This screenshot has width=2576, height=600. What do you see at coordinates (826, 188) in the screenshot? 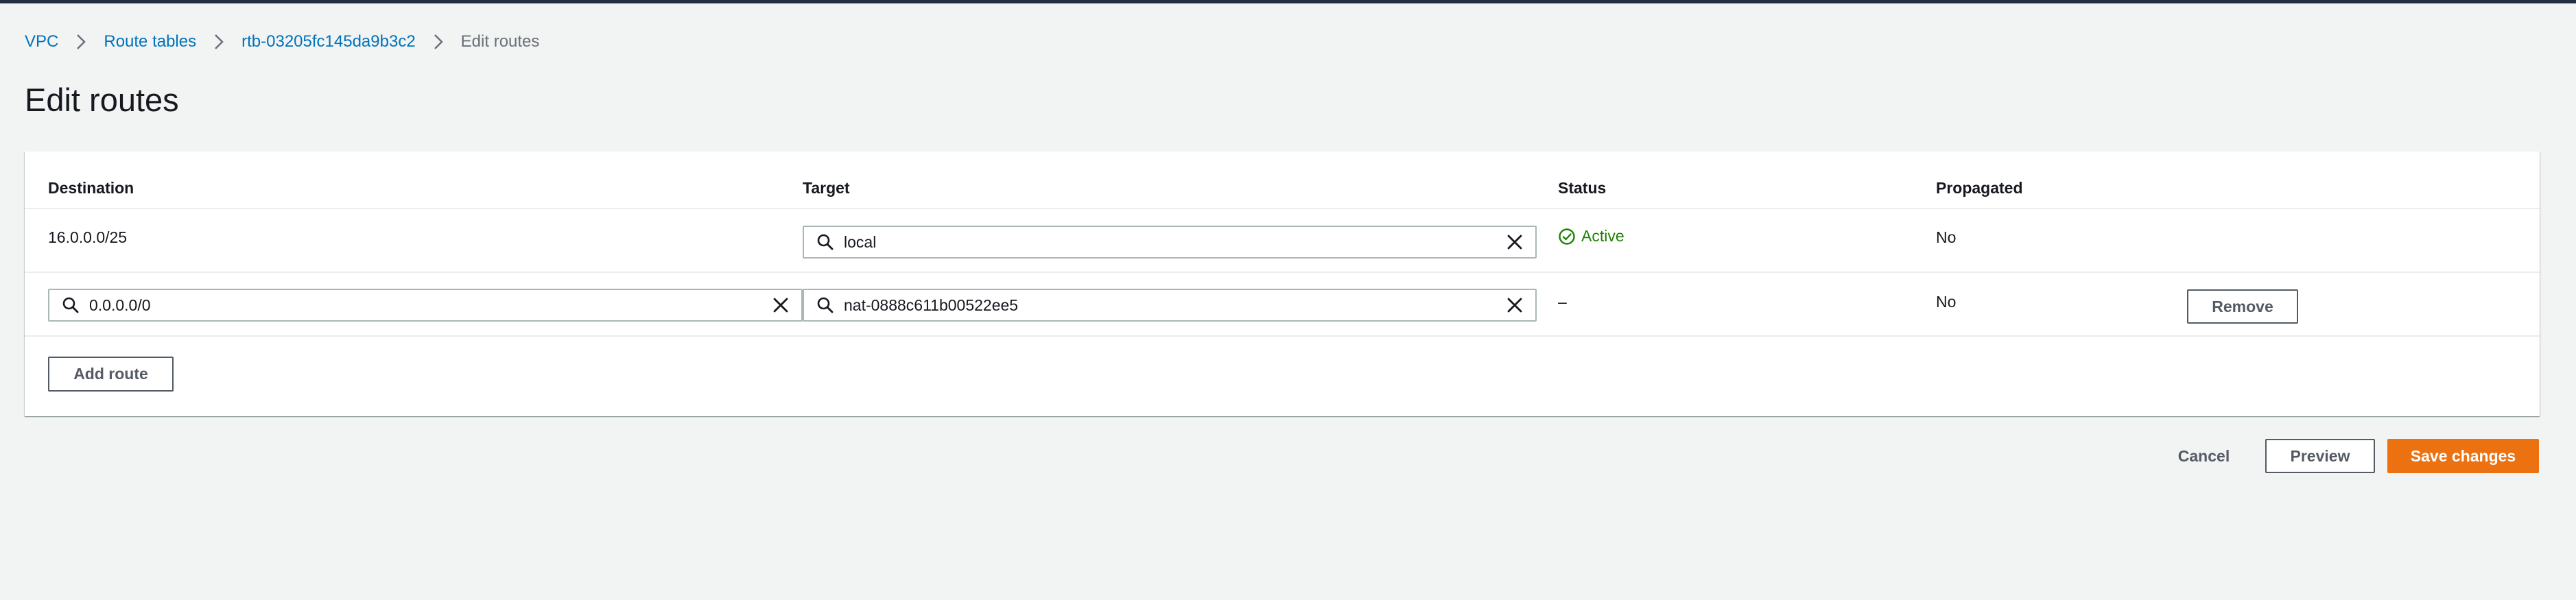
I see `column-header-target: Target` at bounding box center [826, 188].